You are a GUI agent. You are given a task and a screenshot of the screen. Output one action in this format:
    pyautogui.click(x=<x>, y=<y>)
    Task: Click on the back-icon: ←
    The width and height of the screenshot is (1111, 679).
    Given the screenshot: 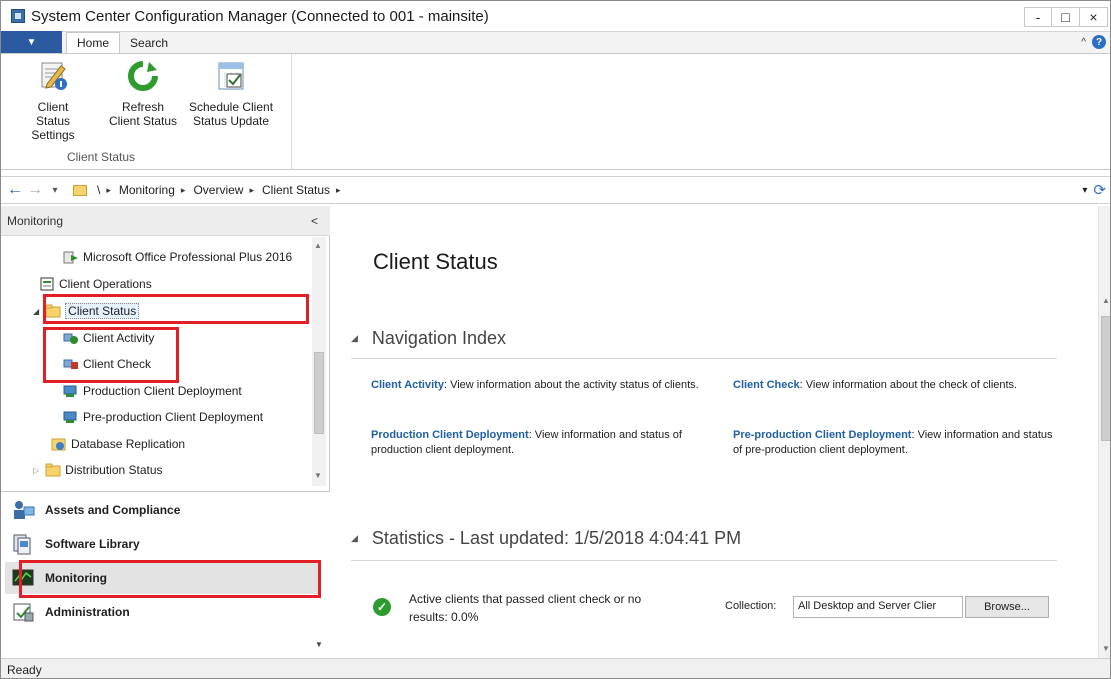 What is the action you would take?
    pyautogui.click(x=15, y=190)
    